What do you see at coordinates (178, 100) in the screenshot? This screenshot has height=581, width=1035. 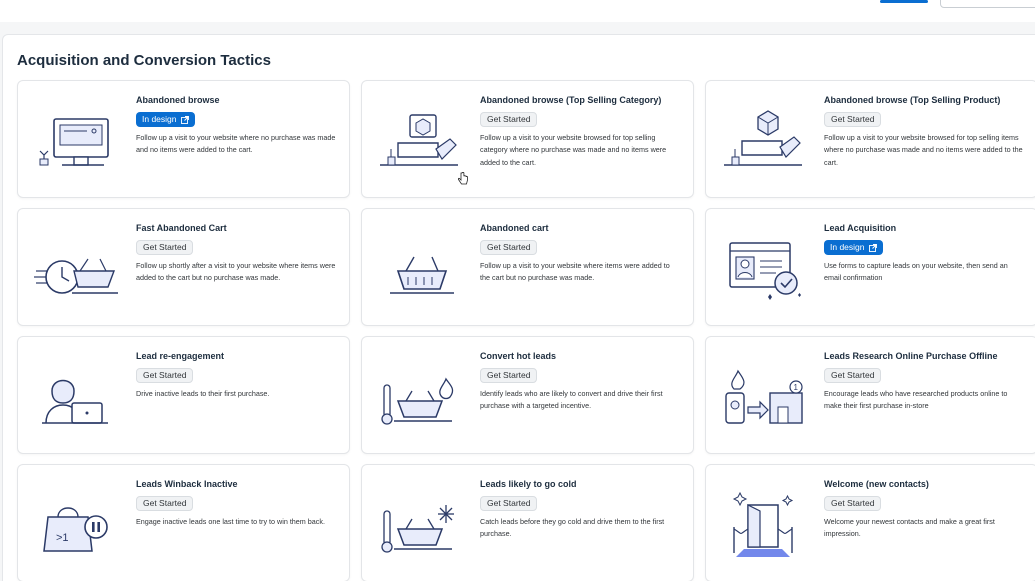 I see `tactic-card-title: Abandoned browse` at bounding box center [178, 100].